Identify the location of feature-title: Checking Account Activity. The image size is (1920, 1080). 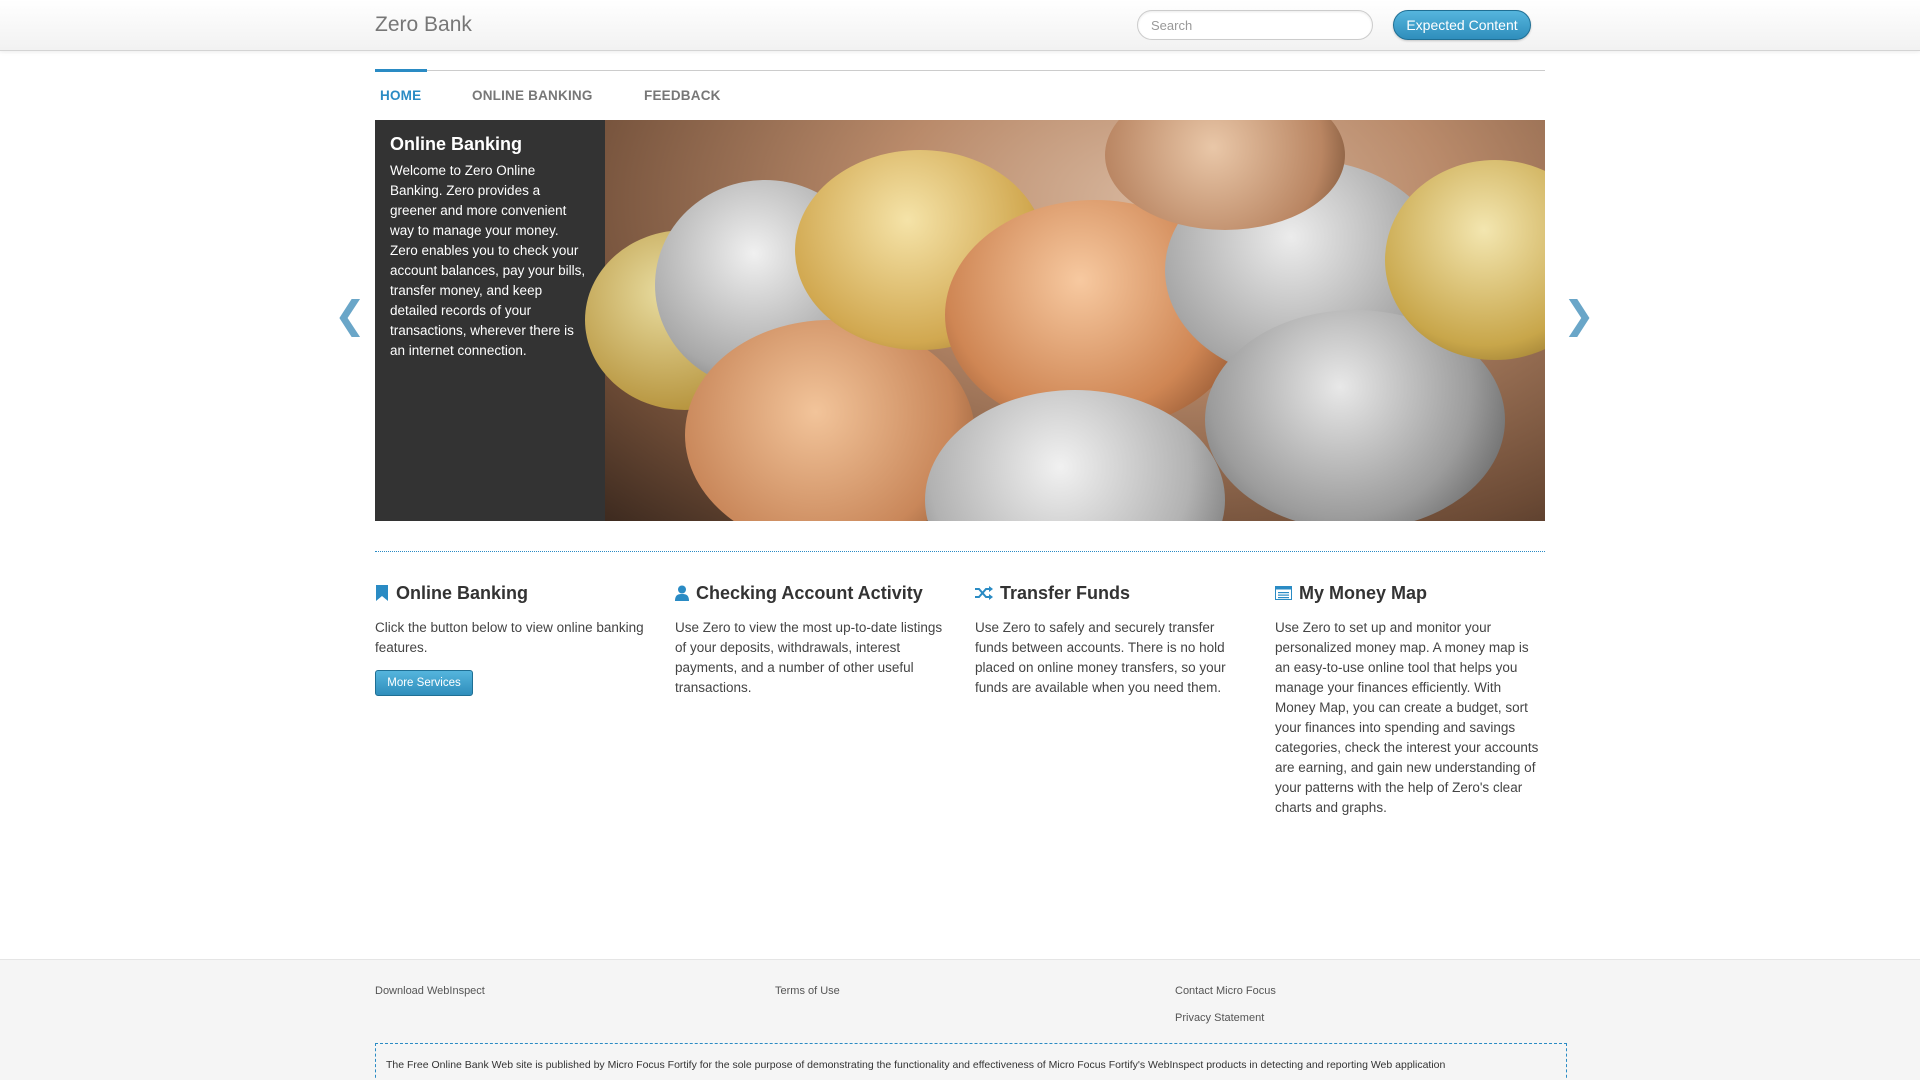
(809, 592).